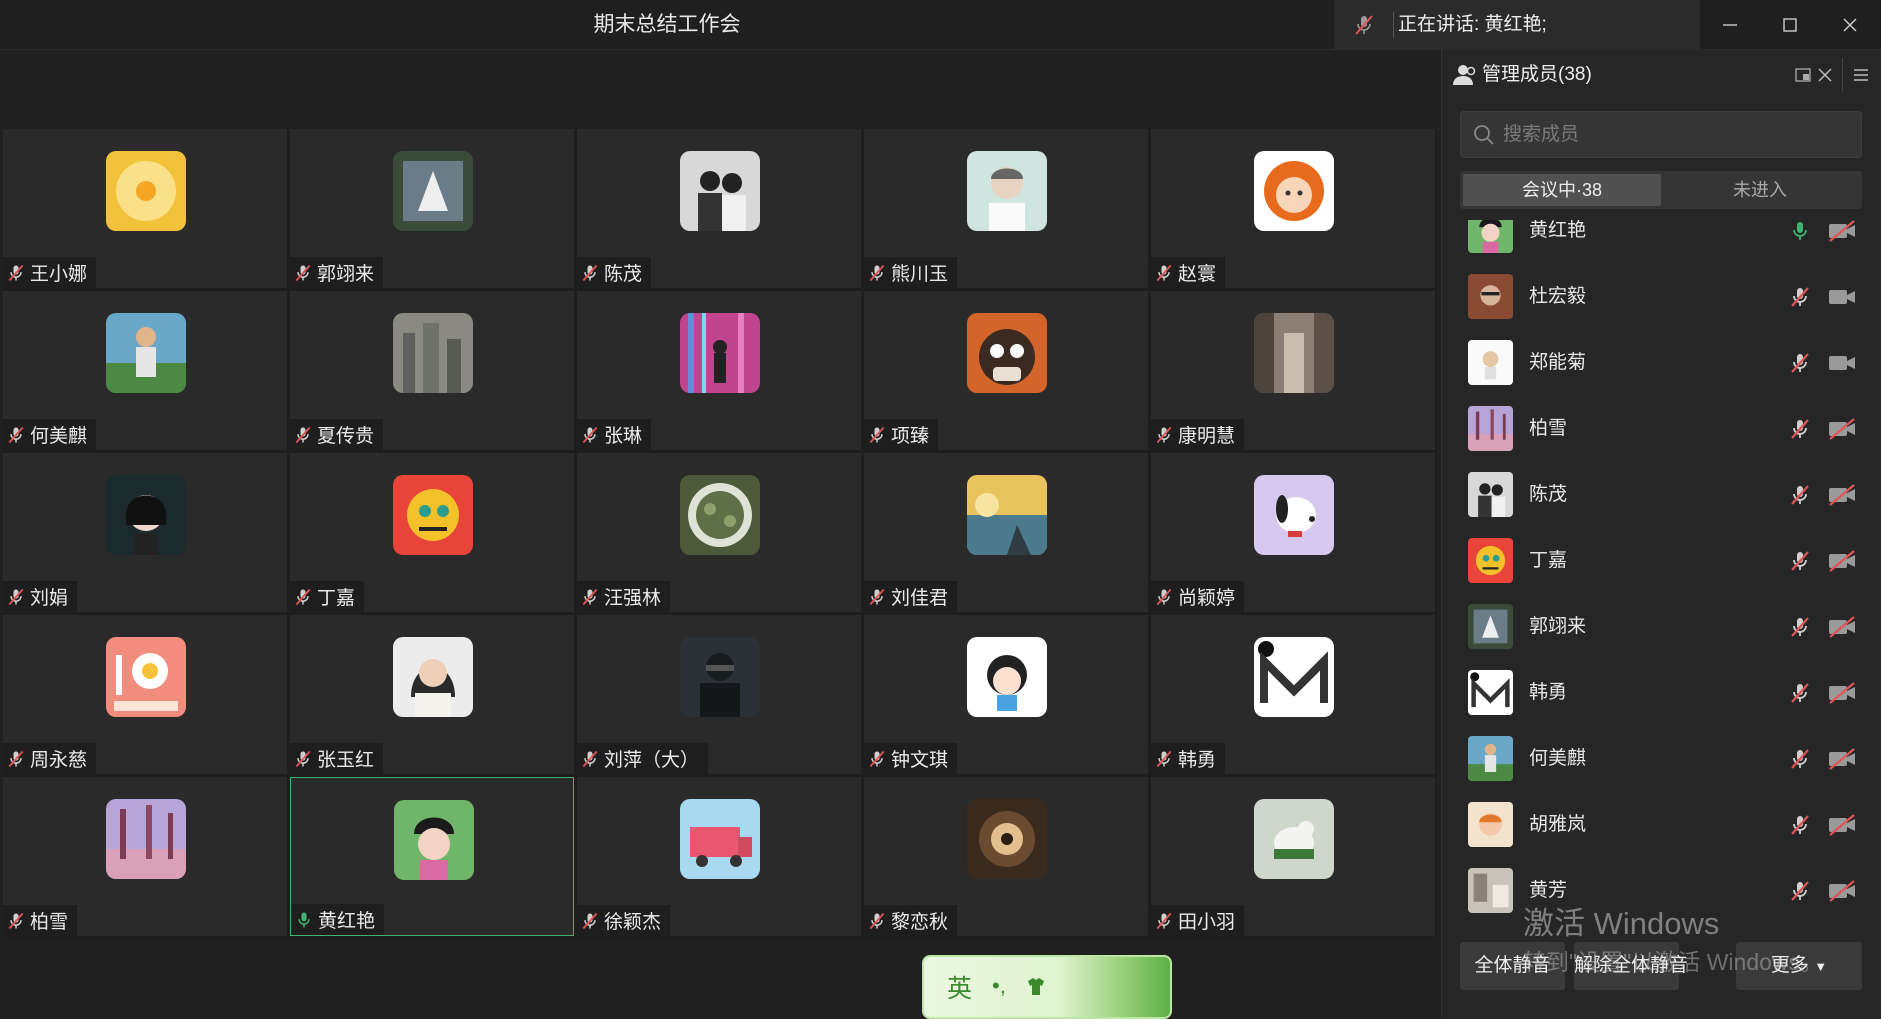  What do you see at coordinates (1661, 297) in the screenshot?
I see `member-row: 杜宏毅` at bounding box center [1661, 297].